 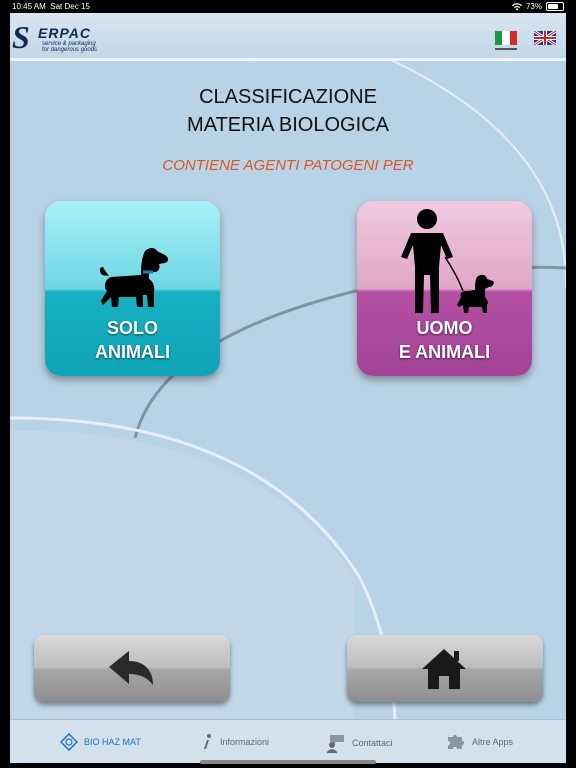 I want to click on page-title-line2: MATERIA BIOLOGICA, so click(x=288, y=125).